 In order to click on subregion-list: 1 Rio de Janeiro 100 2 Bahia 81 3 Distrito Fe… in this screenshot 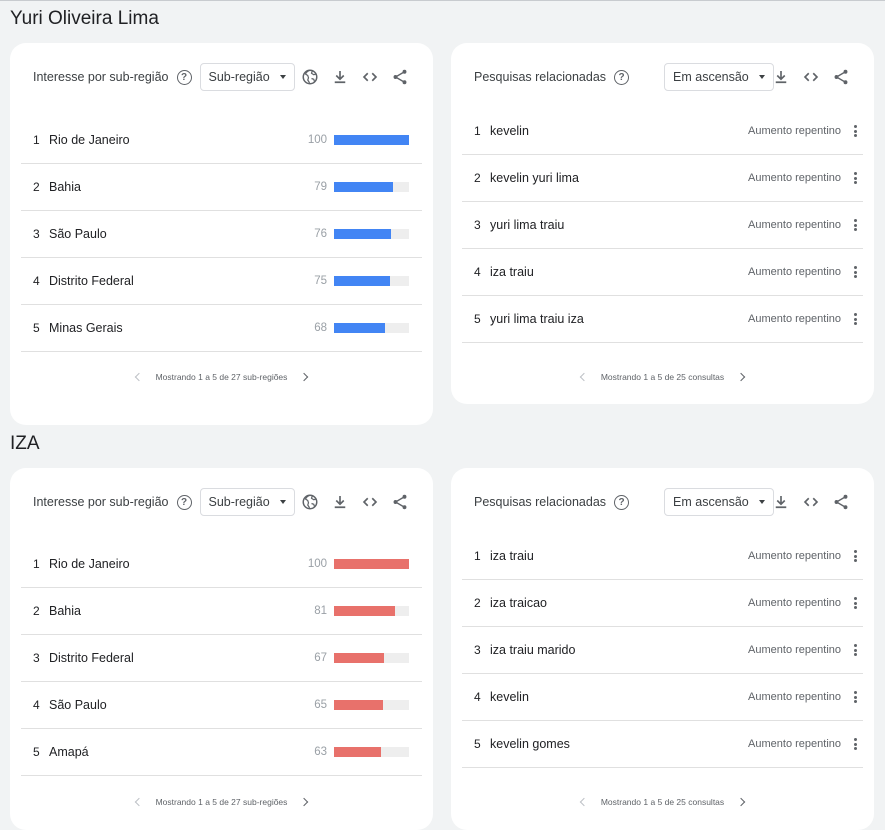, I will do `click(221, 658)`.